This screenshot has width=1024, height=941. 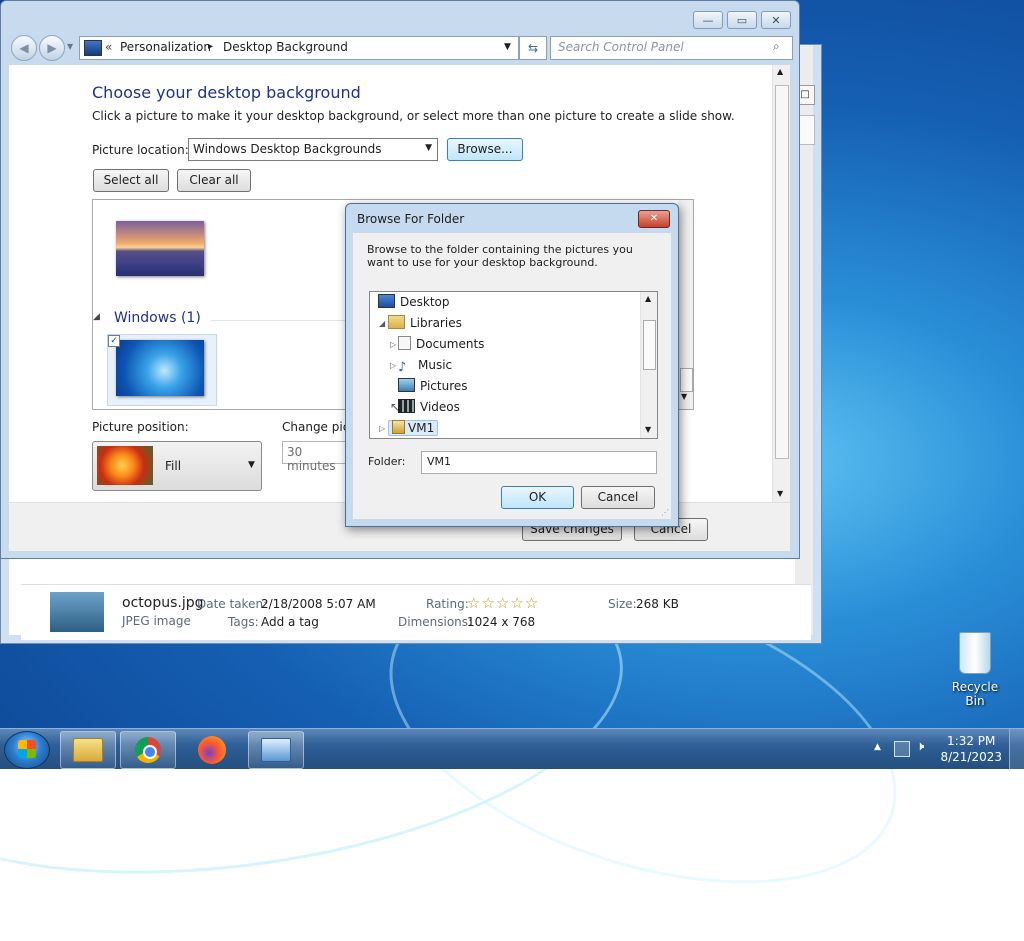 What do you see at coordinates (232, 604) in the screenshot?
I see `date-taken-label: Date taken:` at bounding box center [232, 604].